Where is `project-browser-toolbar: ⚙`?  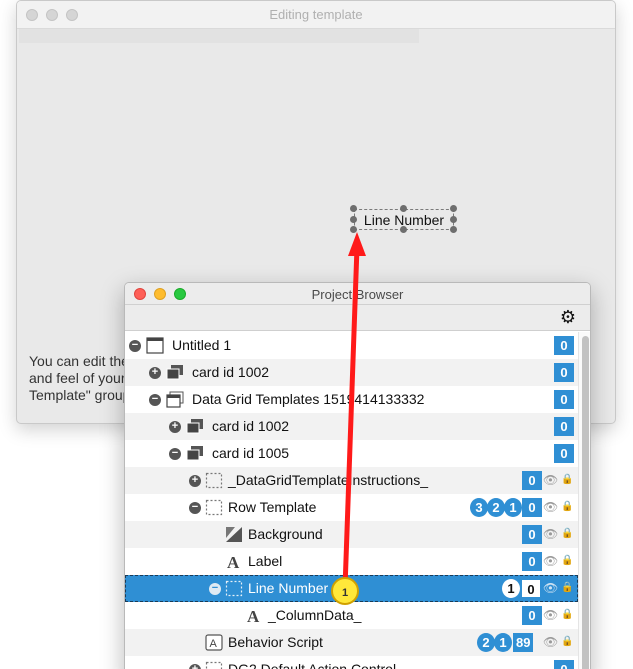
project-browser-toolbar: ⚙ is located at coordinates (357, 318).